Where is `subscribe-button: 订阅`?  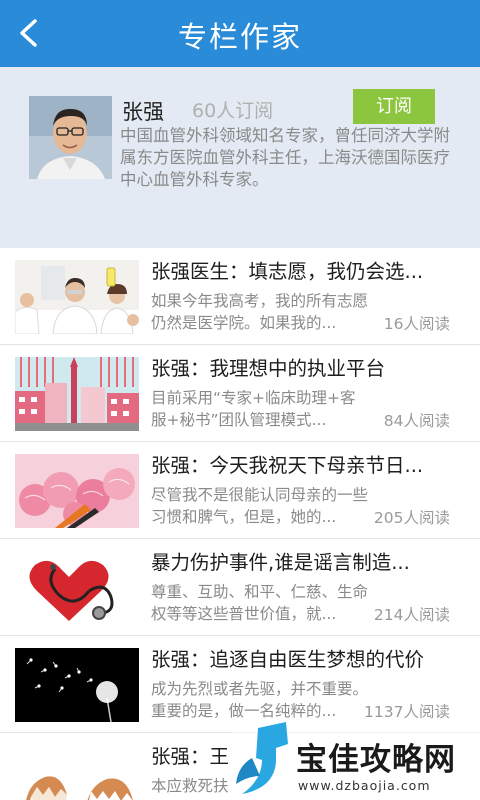 subscribe-button: 订阅 is located at coordinates (394, 106).